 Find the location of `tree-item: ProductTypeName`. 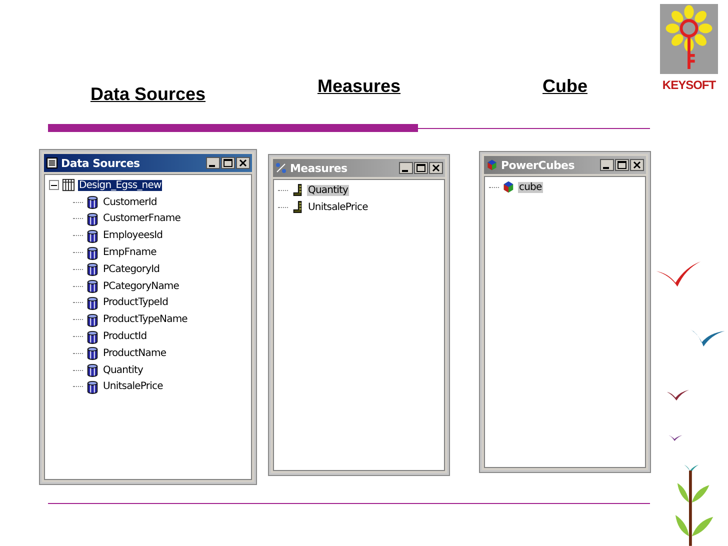

tree-item: ProductTypeName is located at coordinates (145, 320).